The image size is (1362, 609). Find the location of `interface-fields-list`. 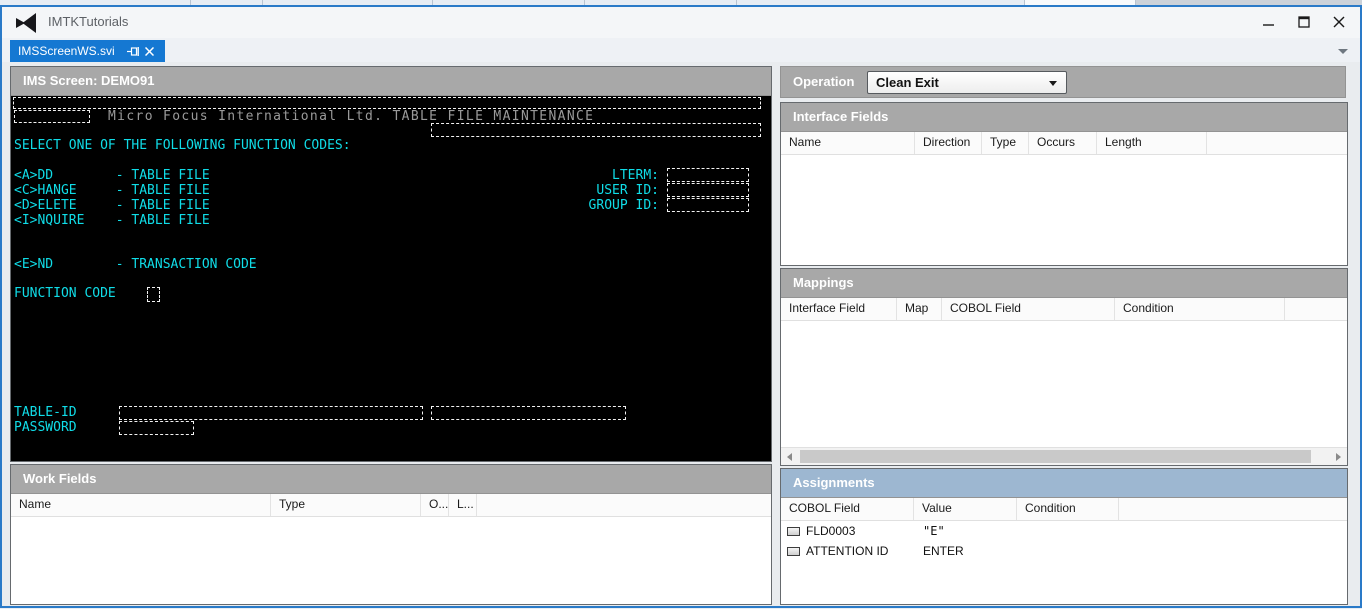

interface-fields-list is located at coordinates (1064, 210).